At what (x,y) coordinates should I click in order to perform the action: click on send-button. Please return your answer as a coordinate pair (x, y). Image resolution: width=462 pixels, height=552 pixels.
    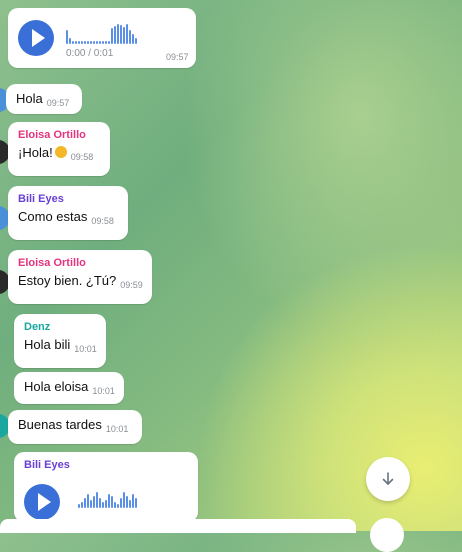
    Looking at the image, I should click on (387, 535).